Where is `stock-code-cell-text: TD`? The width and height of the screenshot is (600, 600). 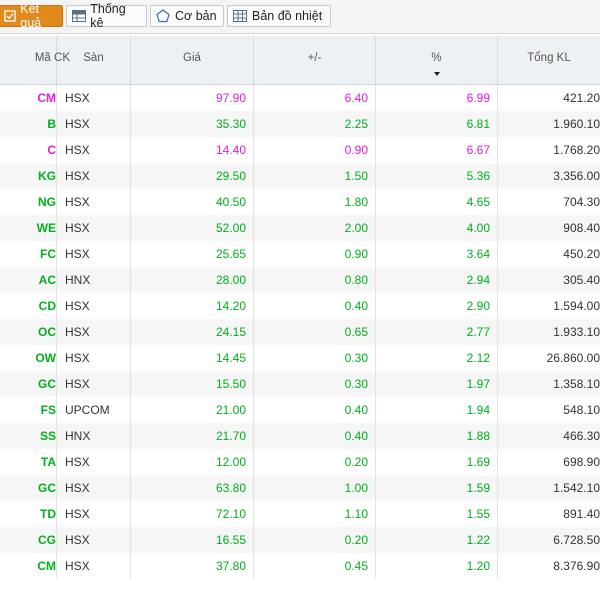
stock-code-cell-text: TD is located at coordinates (48, 514).